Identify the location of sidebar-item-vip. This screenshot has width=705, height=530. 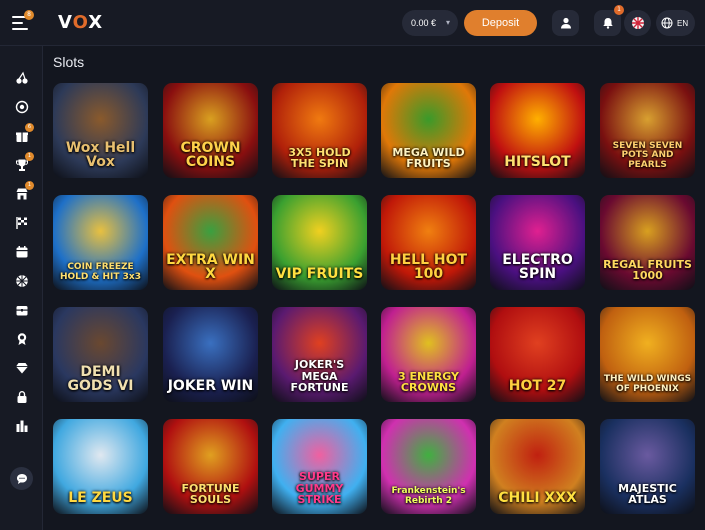
(21, 367).